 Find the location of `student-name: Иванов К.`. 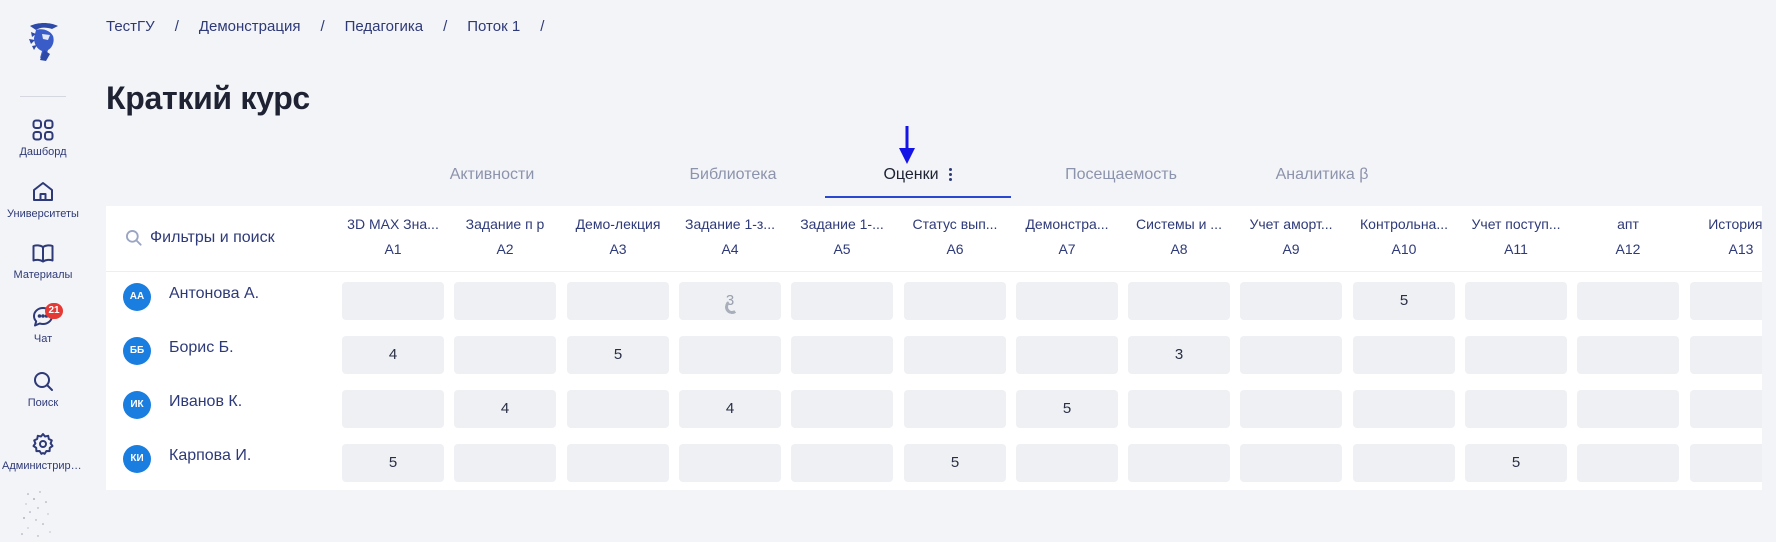

student-name: Иванов К. is located at coordinates (205, 402).